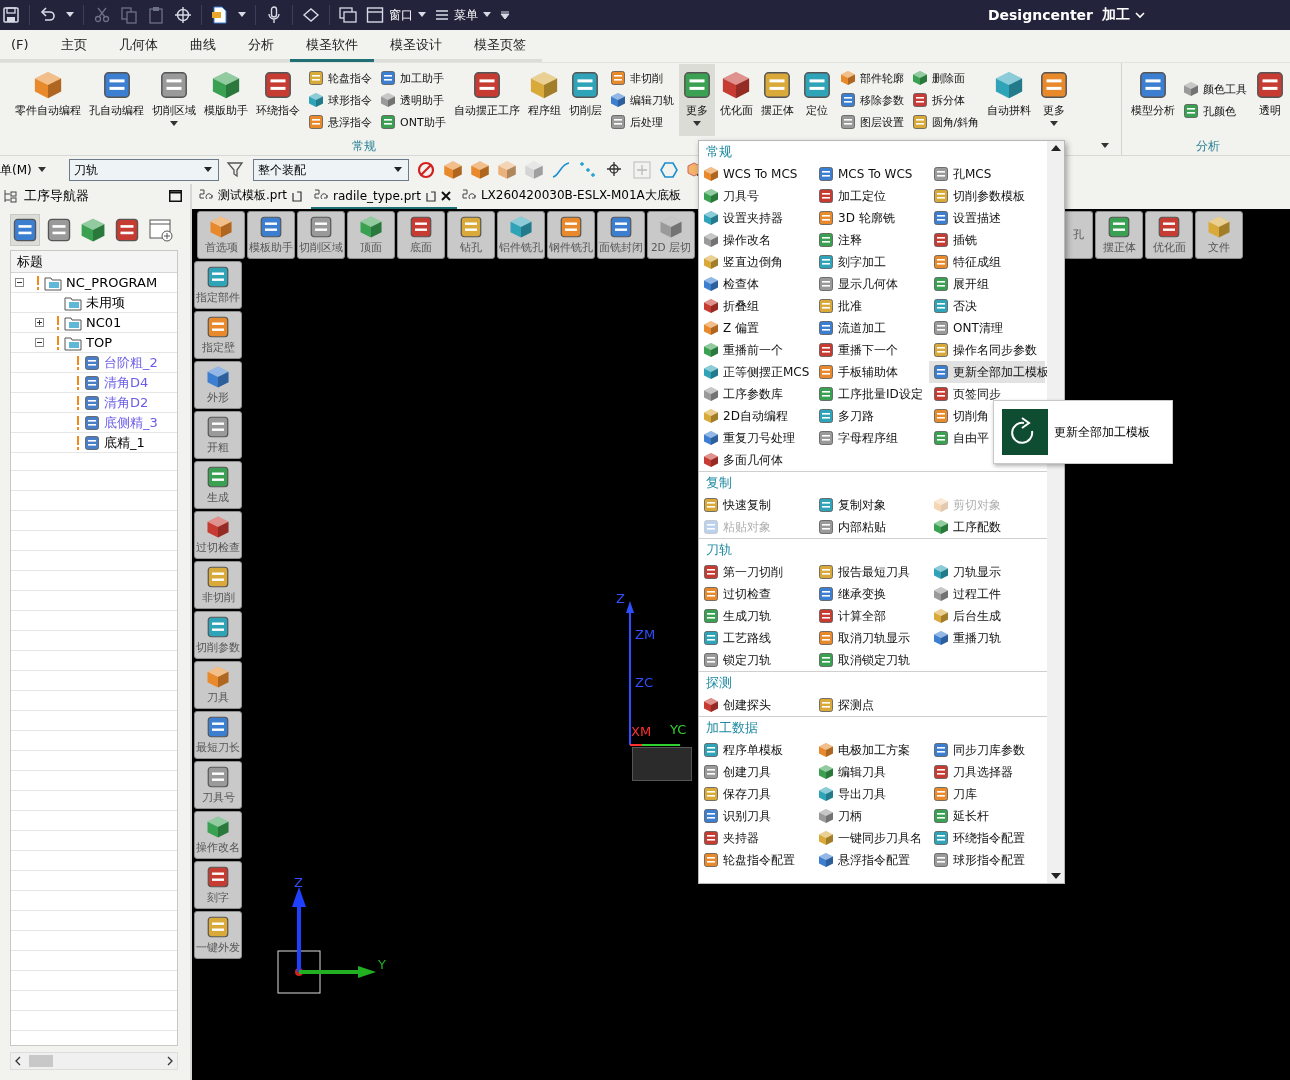 The image size is (1290, 1080). Describe the element at coordinates (987, 860) in the screenshot. I see `menu-item: 球形指令配置` at that location.